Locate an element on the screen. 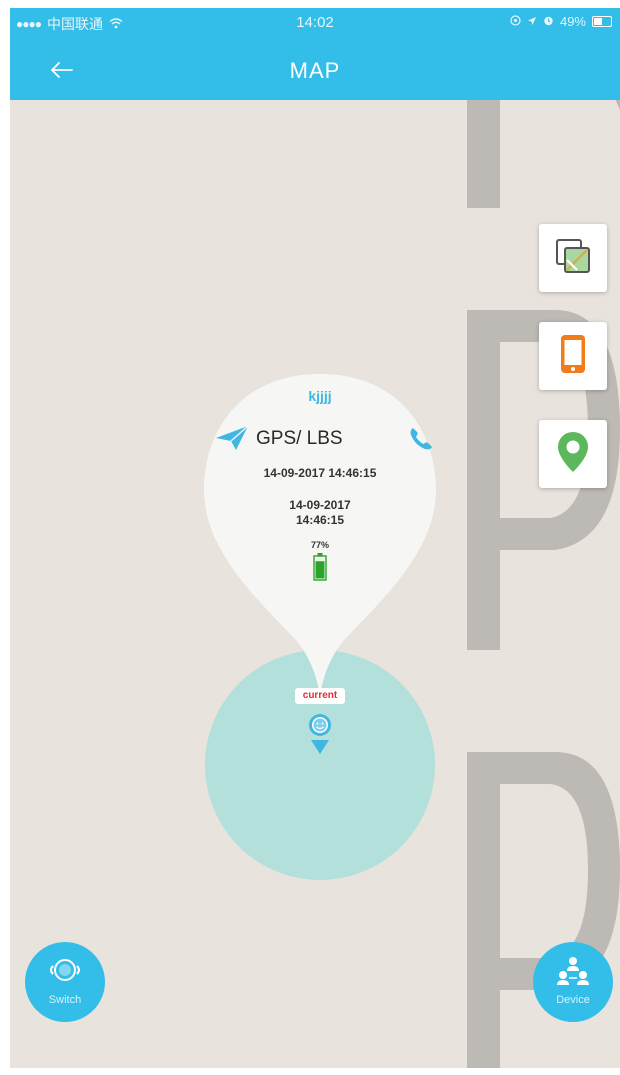 This screenshot has width=620, height=1075. location-mode-row: GPS/ LBS is located at coordinates (320, 443).